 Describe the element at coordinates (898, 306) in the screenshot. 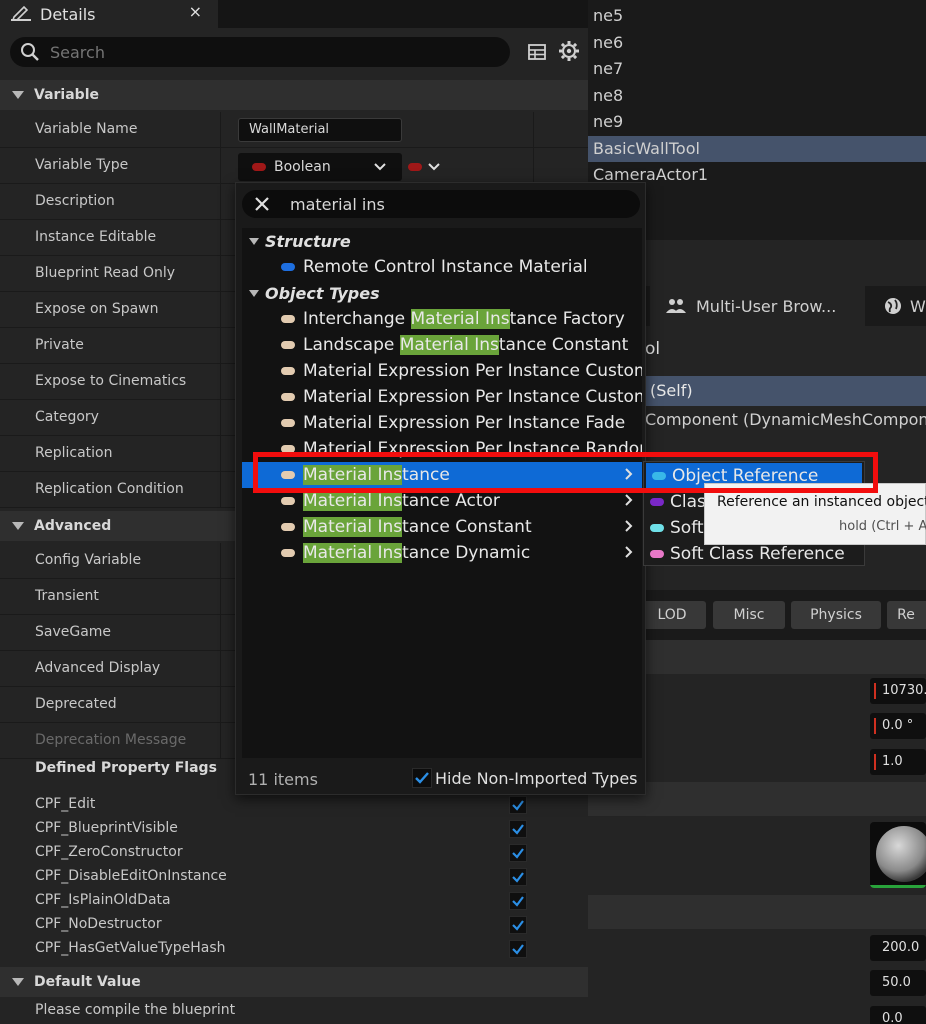

I see `tab-world: W` at that location.